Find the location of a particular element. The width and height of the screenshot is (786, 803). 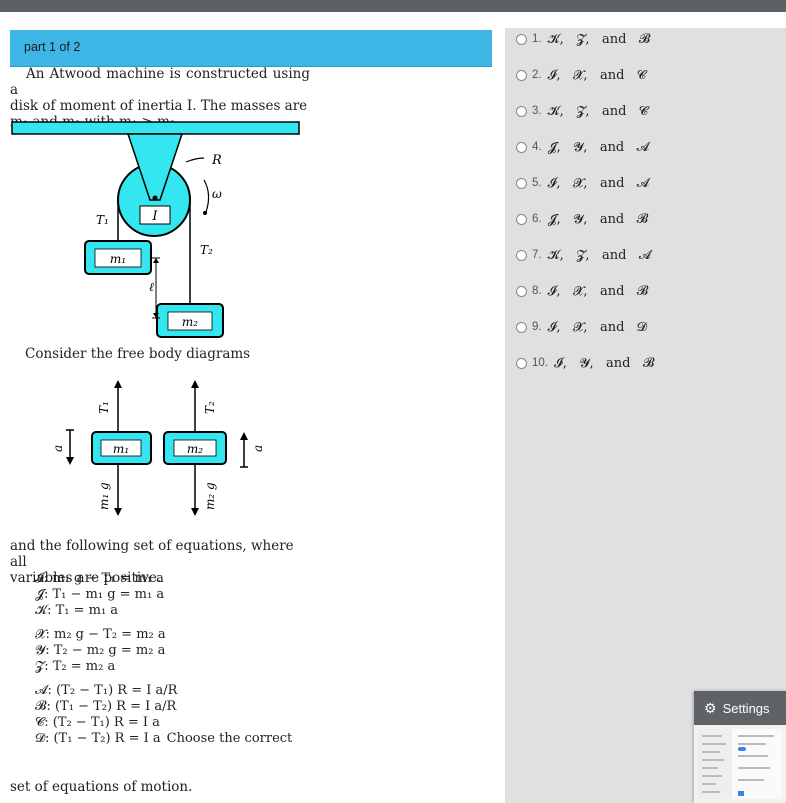

settings-button: ⚙ Settings is located at coordinates (740, 708).